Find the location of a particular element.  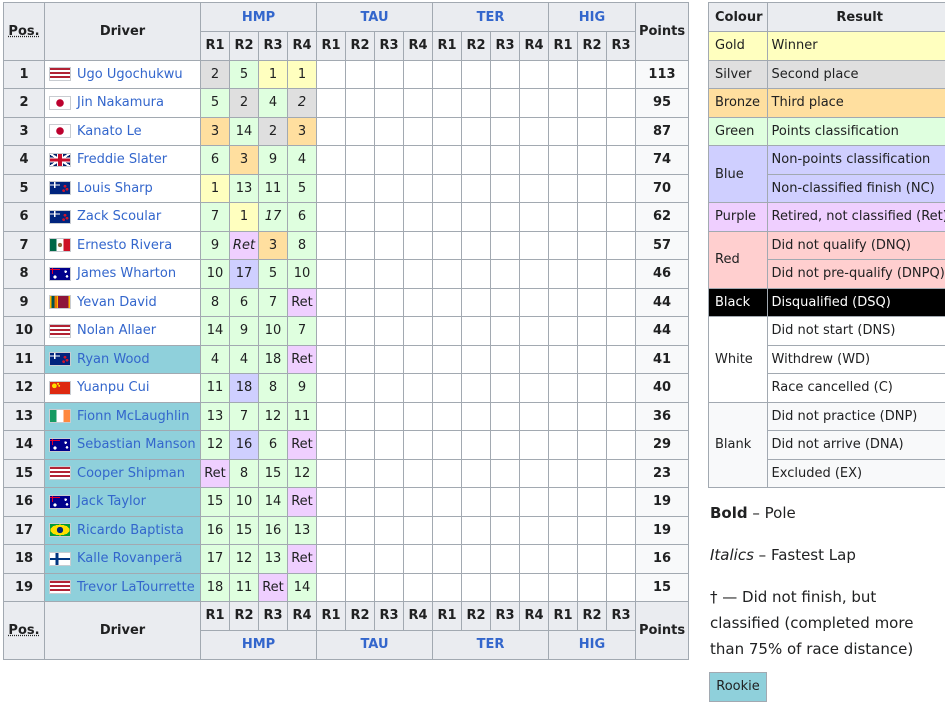

driver-link: Louis Sharp is located at coordinates (115, 188).